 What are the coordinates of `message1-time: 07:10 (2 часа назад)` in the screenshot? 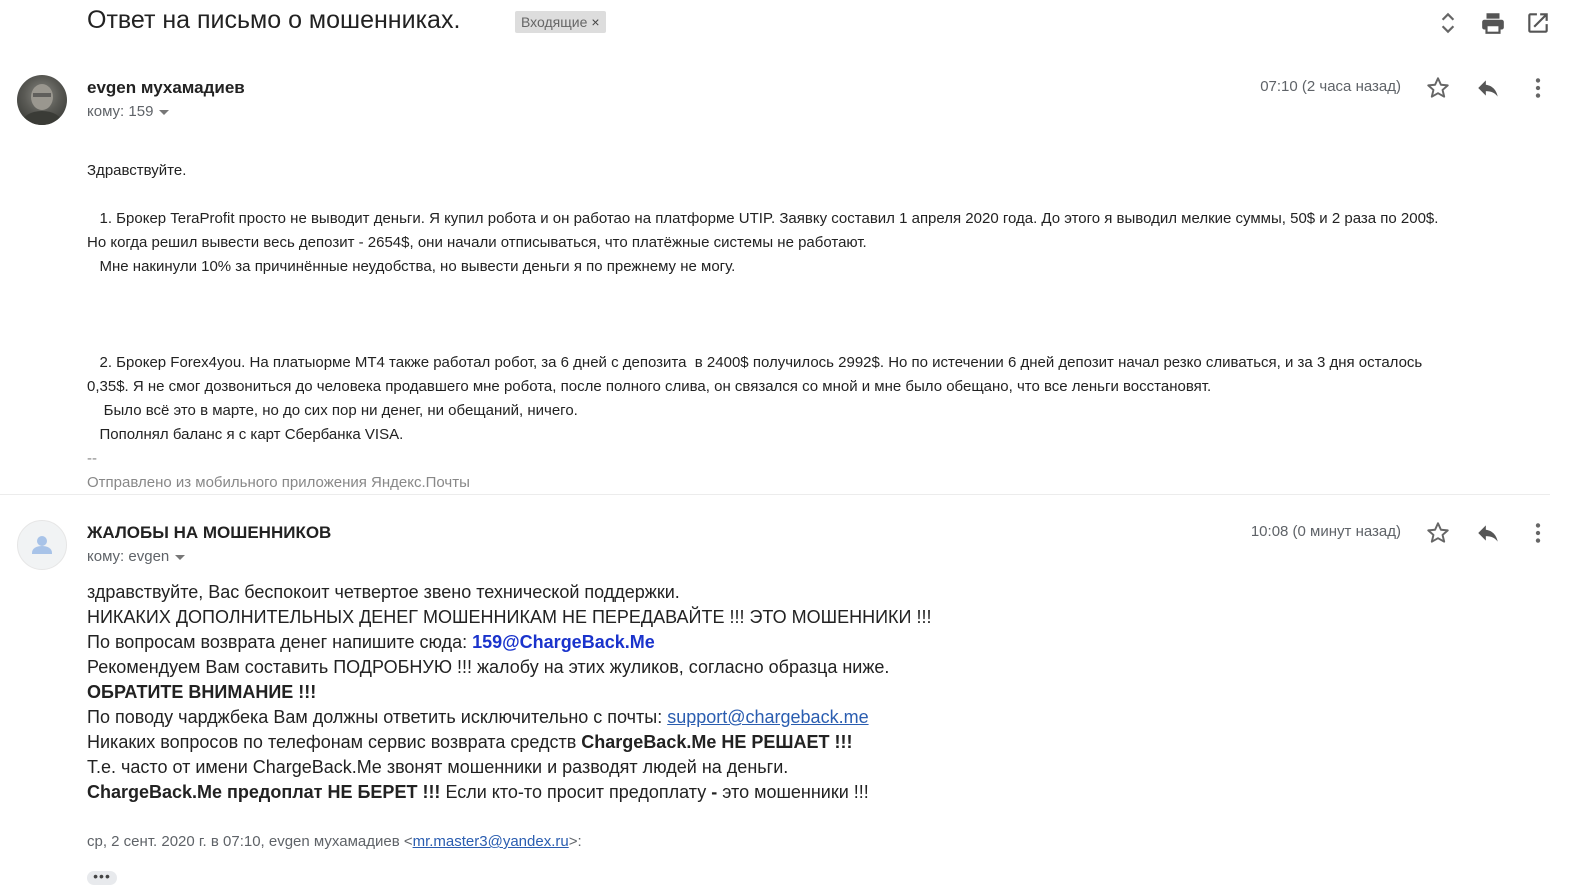 It's located at (1330, 86).